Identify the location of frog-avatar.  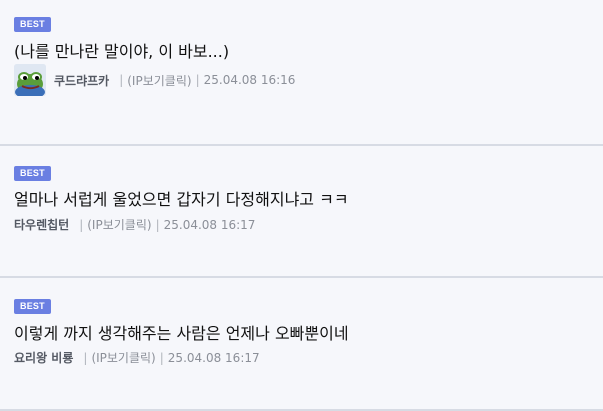
(30, 80).